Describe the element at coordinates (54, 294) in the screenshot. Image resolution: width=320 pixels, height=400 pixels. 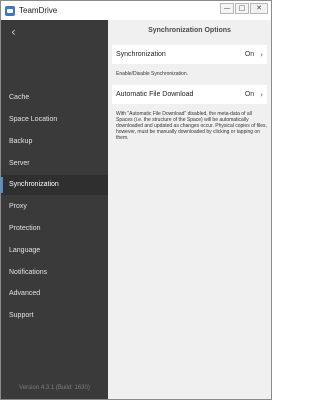
I see `sidebar-item-advanced: Advanced` at that location.